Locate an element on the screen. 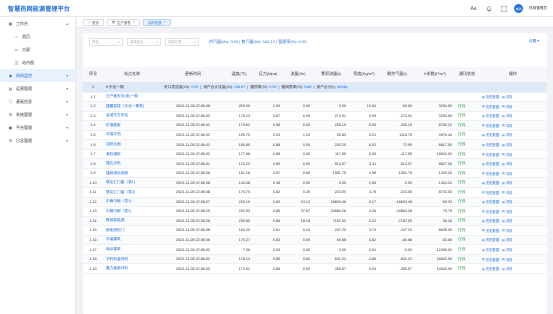  station-name-cell: 联友汇门窗（表1) is located at coordinates (132, 182).